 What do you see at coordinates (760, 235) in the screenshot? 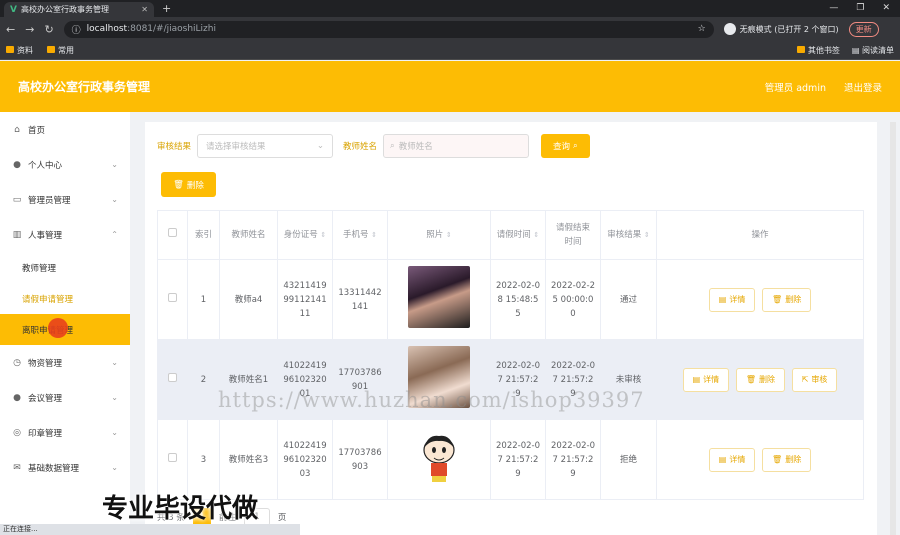
I see `header-actions: 操作` at bounding box center [760, 235].